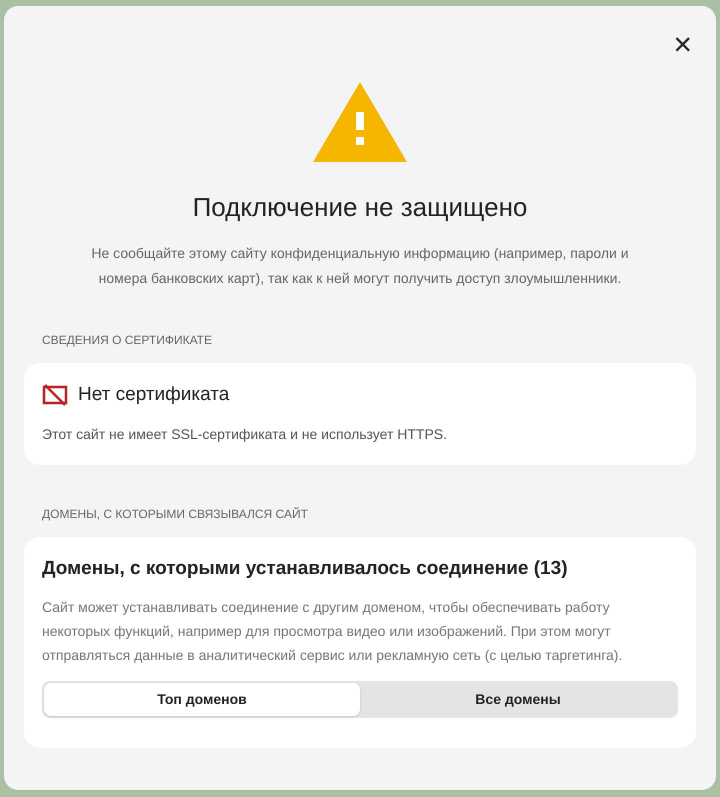 Image resolution: width=720 pixels, height=797 pixels. Describe the element at coordinates (518, 699) in the screenshot. I see `segment-tab: Все домены` at that location.